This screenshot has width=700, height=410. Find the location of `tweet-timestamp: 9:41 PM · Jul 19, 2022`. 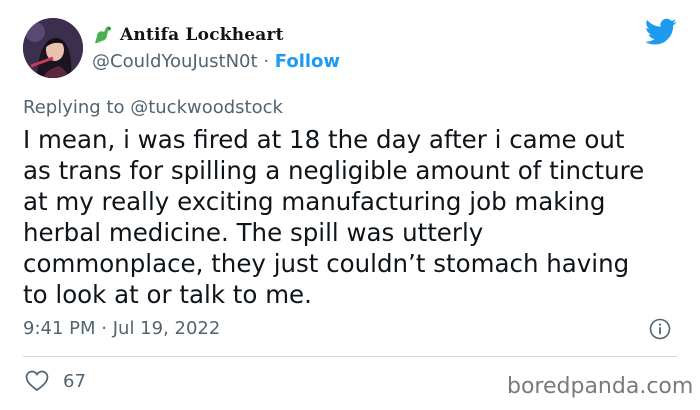

tweet-timestamp: 9:41 PM · Jul 19, 2022 is located at coordinates (121, 328).